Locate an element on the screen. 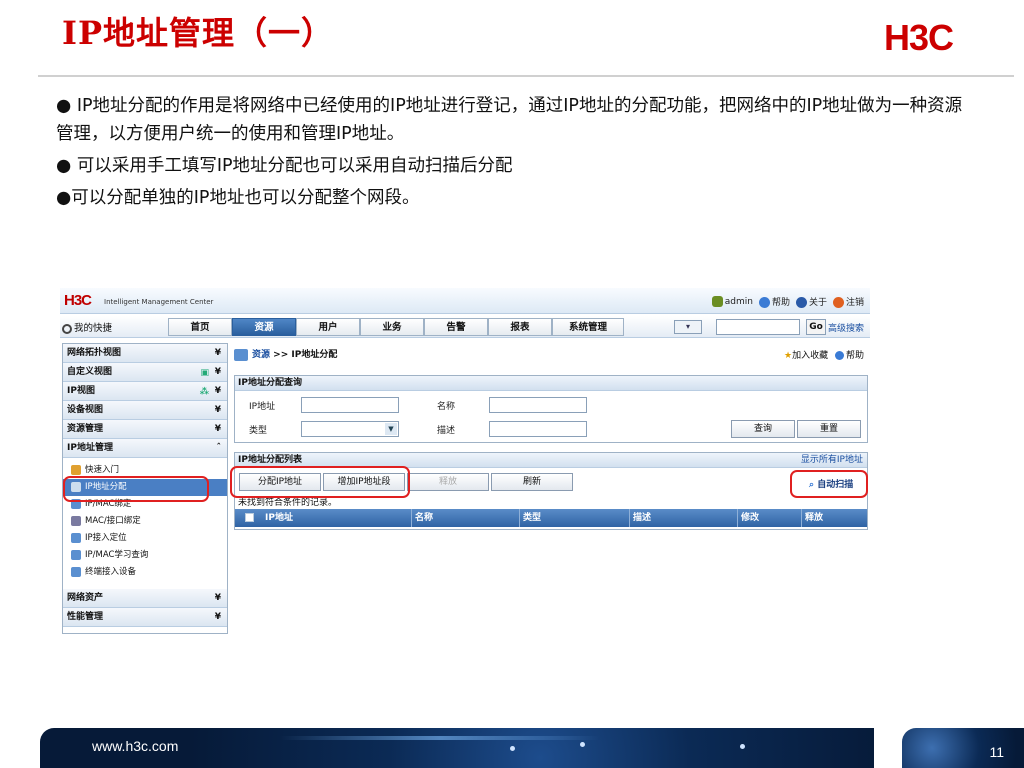 The height and width of the screenshot is (768, 1024). folder-icon: ▣ is located at coordinates (204, 373).